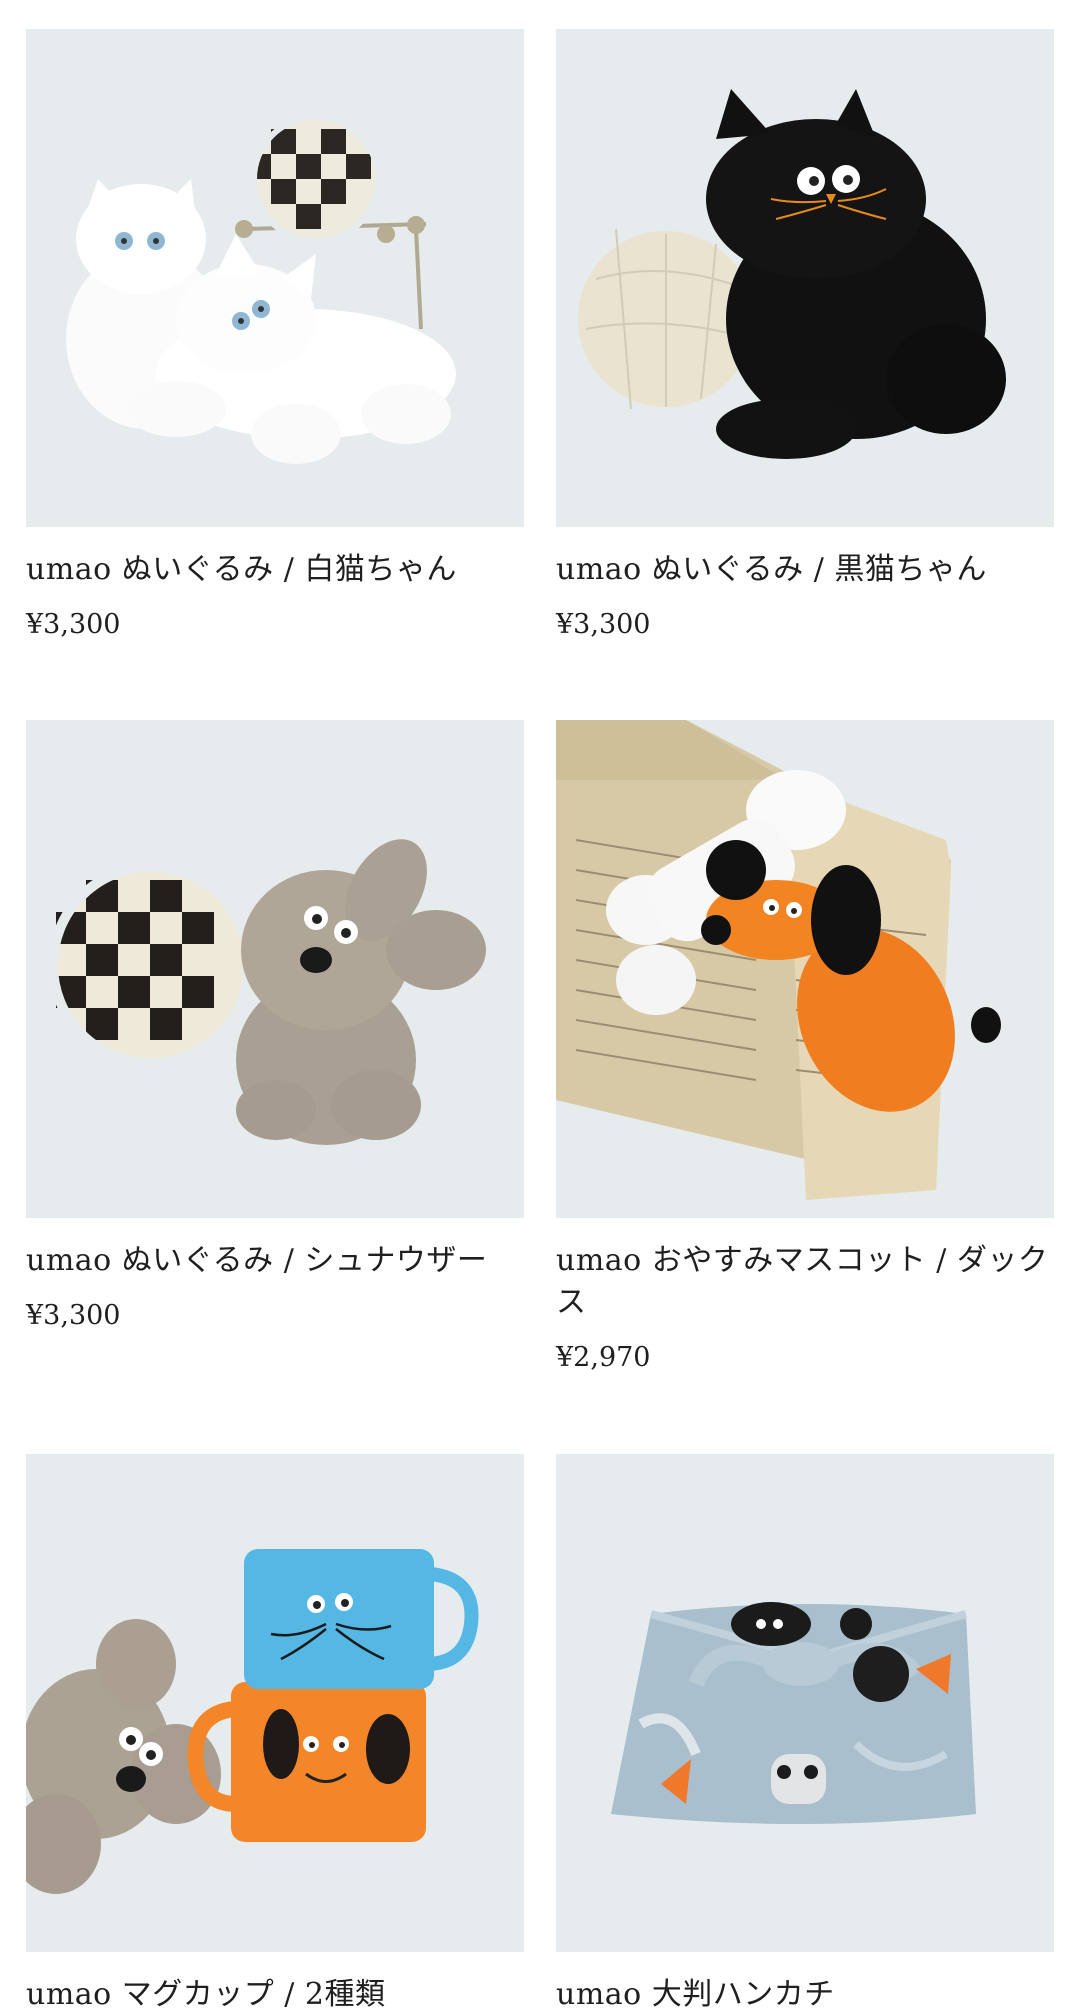 The width and height of the screenshot is (1080, 2016). I want to click on product-title: umao 大判ハンカチ, so click(805, 1995).